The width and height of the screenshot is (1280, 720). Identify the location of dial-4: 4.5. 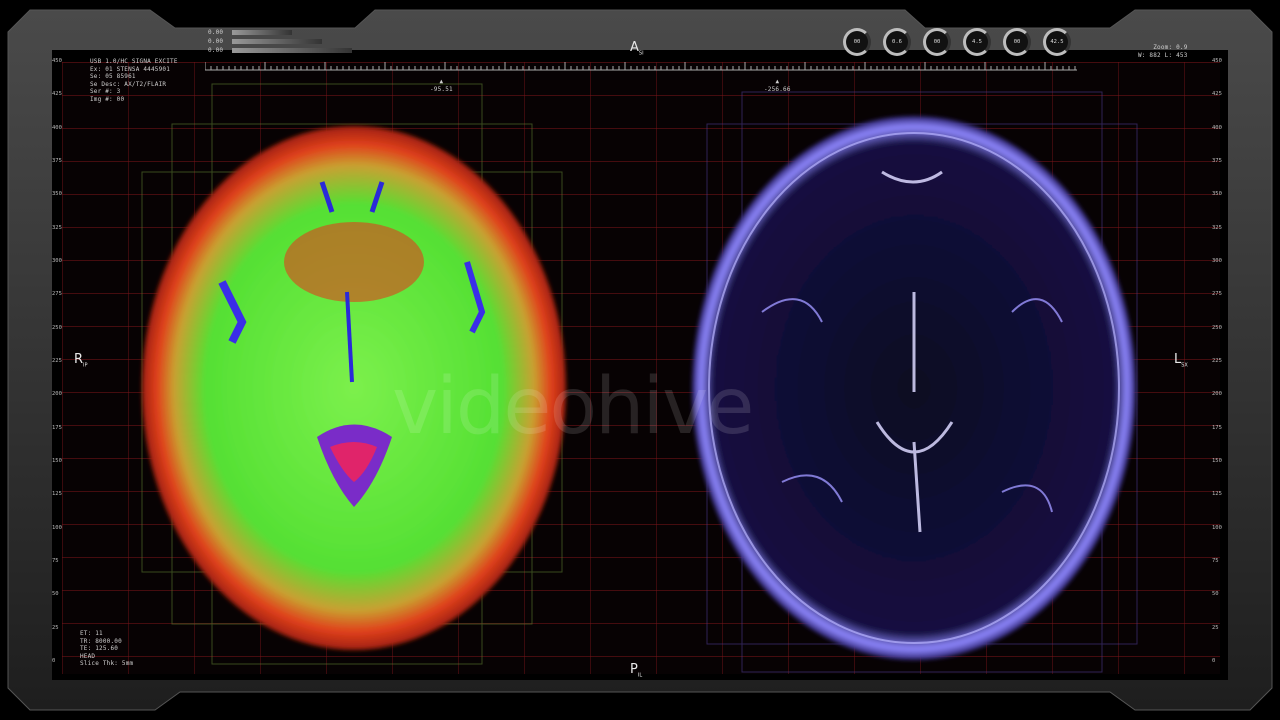
(977, 42).